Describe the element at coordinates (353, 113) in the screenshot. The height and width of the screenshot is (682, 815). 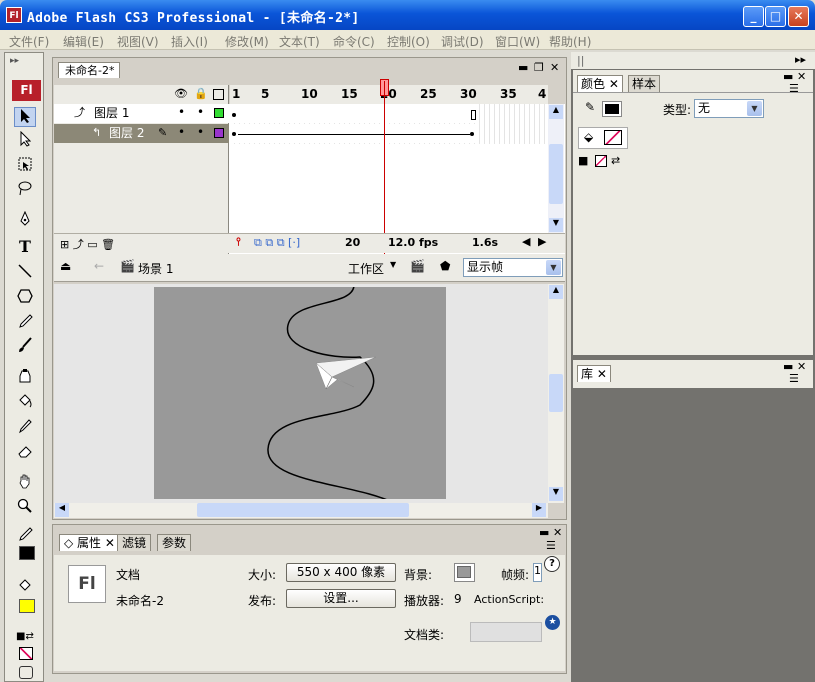
I see `layer-1-frame-span` at that location.